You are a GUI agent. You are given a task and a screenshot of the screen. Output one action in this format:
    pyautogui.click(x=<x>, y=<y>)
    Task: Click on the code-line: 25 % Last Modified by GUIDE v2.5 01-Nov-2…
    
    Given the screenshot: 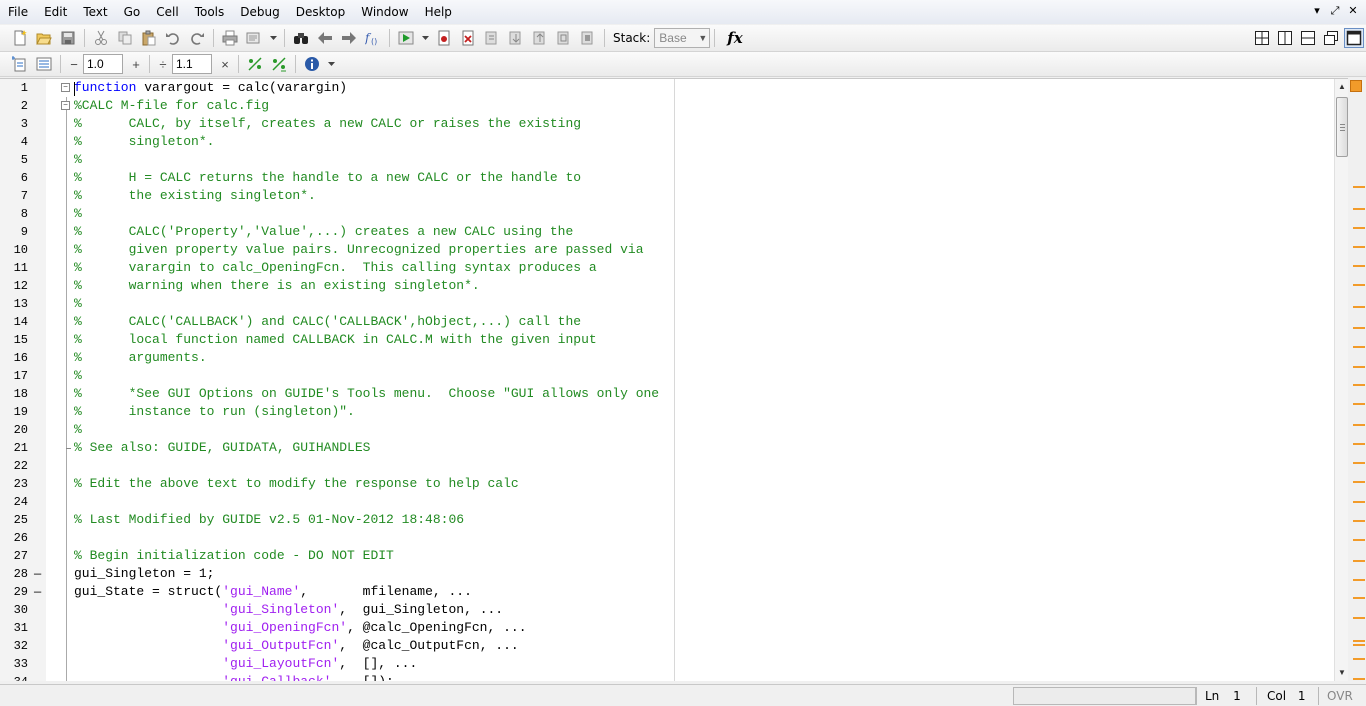 What is the action you would take?
    pyautogui.click(x=674, y=520)
    